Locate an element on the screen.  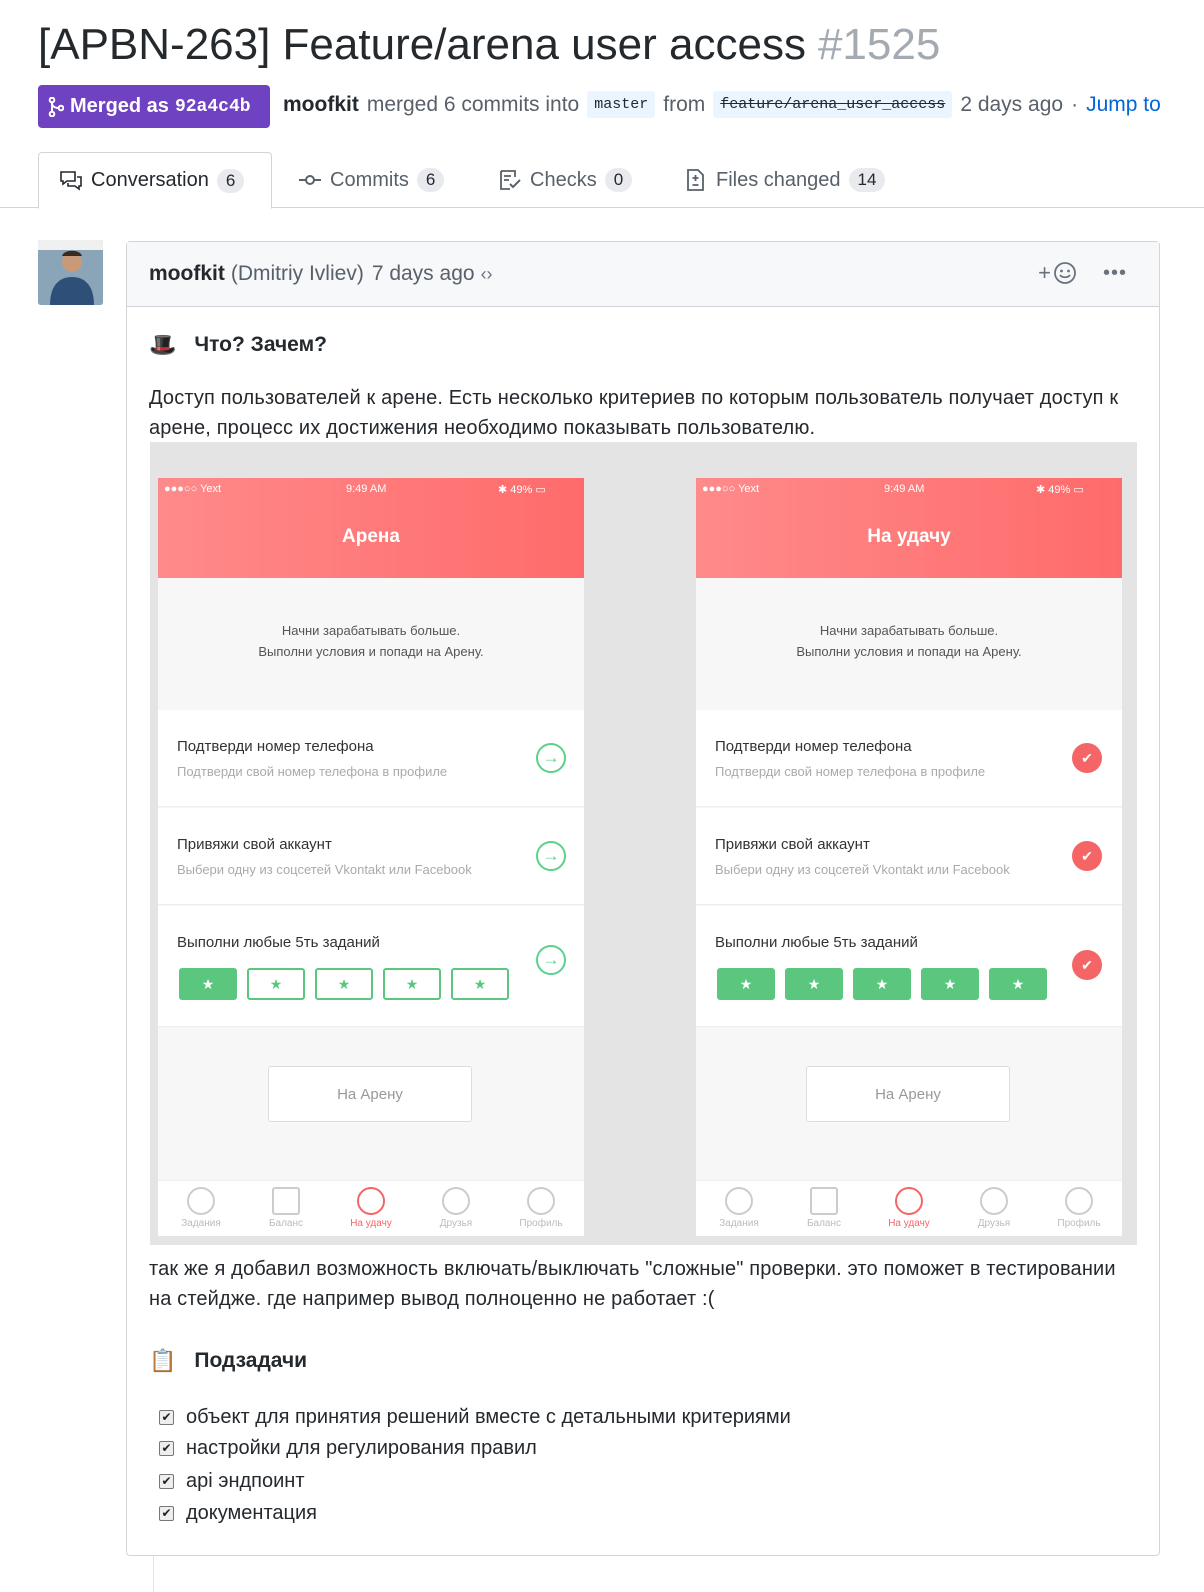
tab-conversation: Conversation 6 is located at coordinates (155, 180).